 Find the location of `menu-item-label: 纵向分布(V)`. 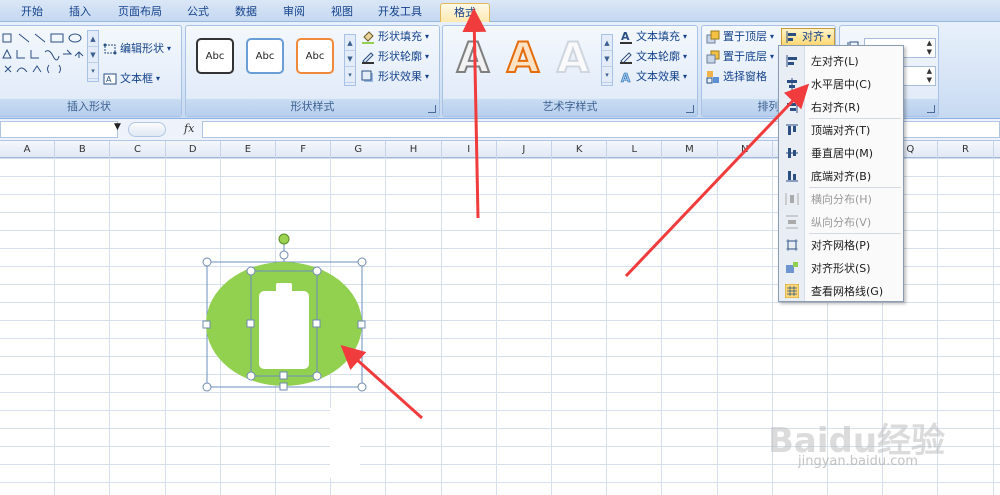

menu-item-label: 纵向分布(V) is located at coordinates (841, 222).